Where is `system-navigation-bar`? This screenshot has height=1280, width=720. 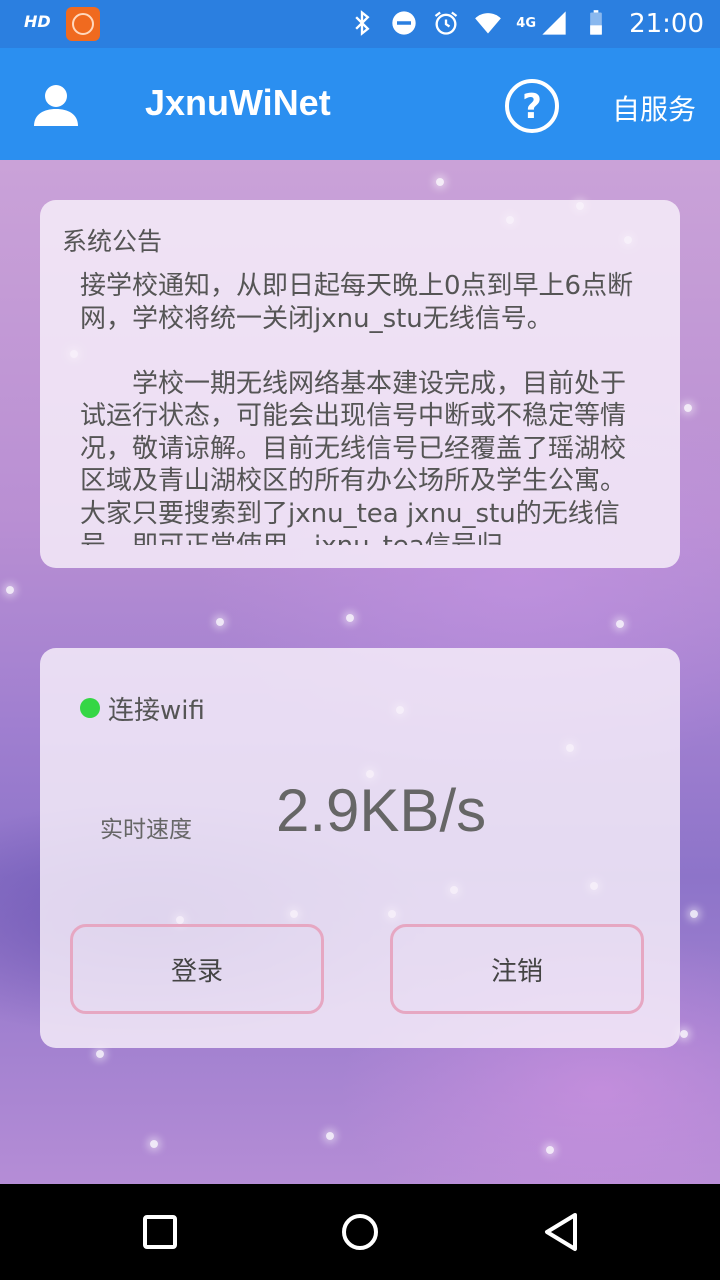 system-navigation-bar is located at coordinates (360, 1232).